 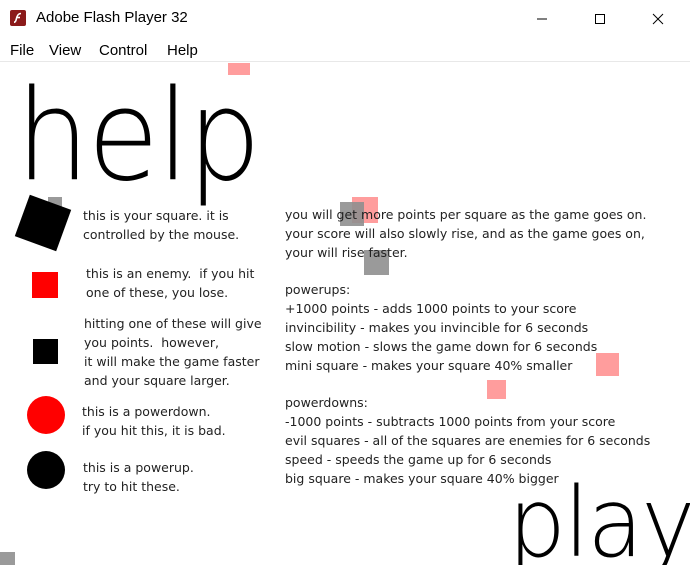 I want to click on menu-bar: File View Control Help, so click(x=345, y=50).